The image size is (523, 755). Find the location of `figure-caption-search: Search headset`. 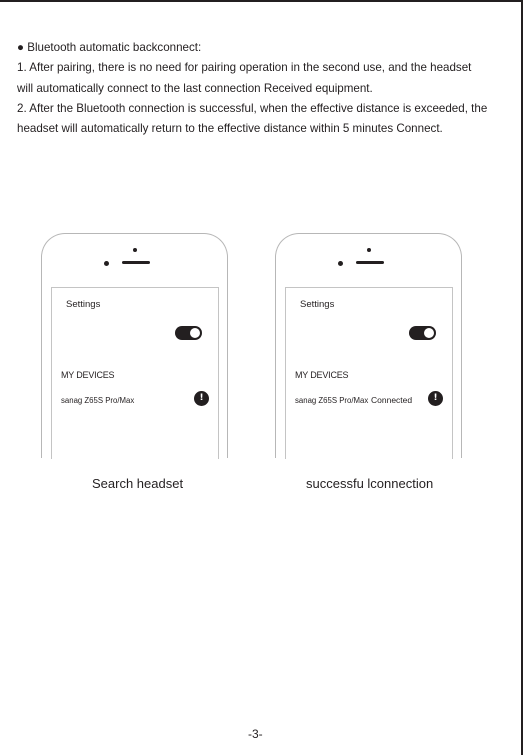

figure-caption-search: Search headset is located at coordinates (138, 483).